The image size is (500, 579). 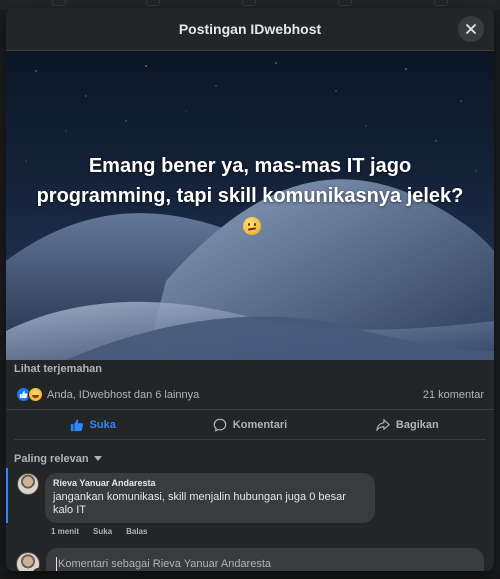 I want to click on modal-header: Postingan IDwebhost, so click(x=250, y=29).